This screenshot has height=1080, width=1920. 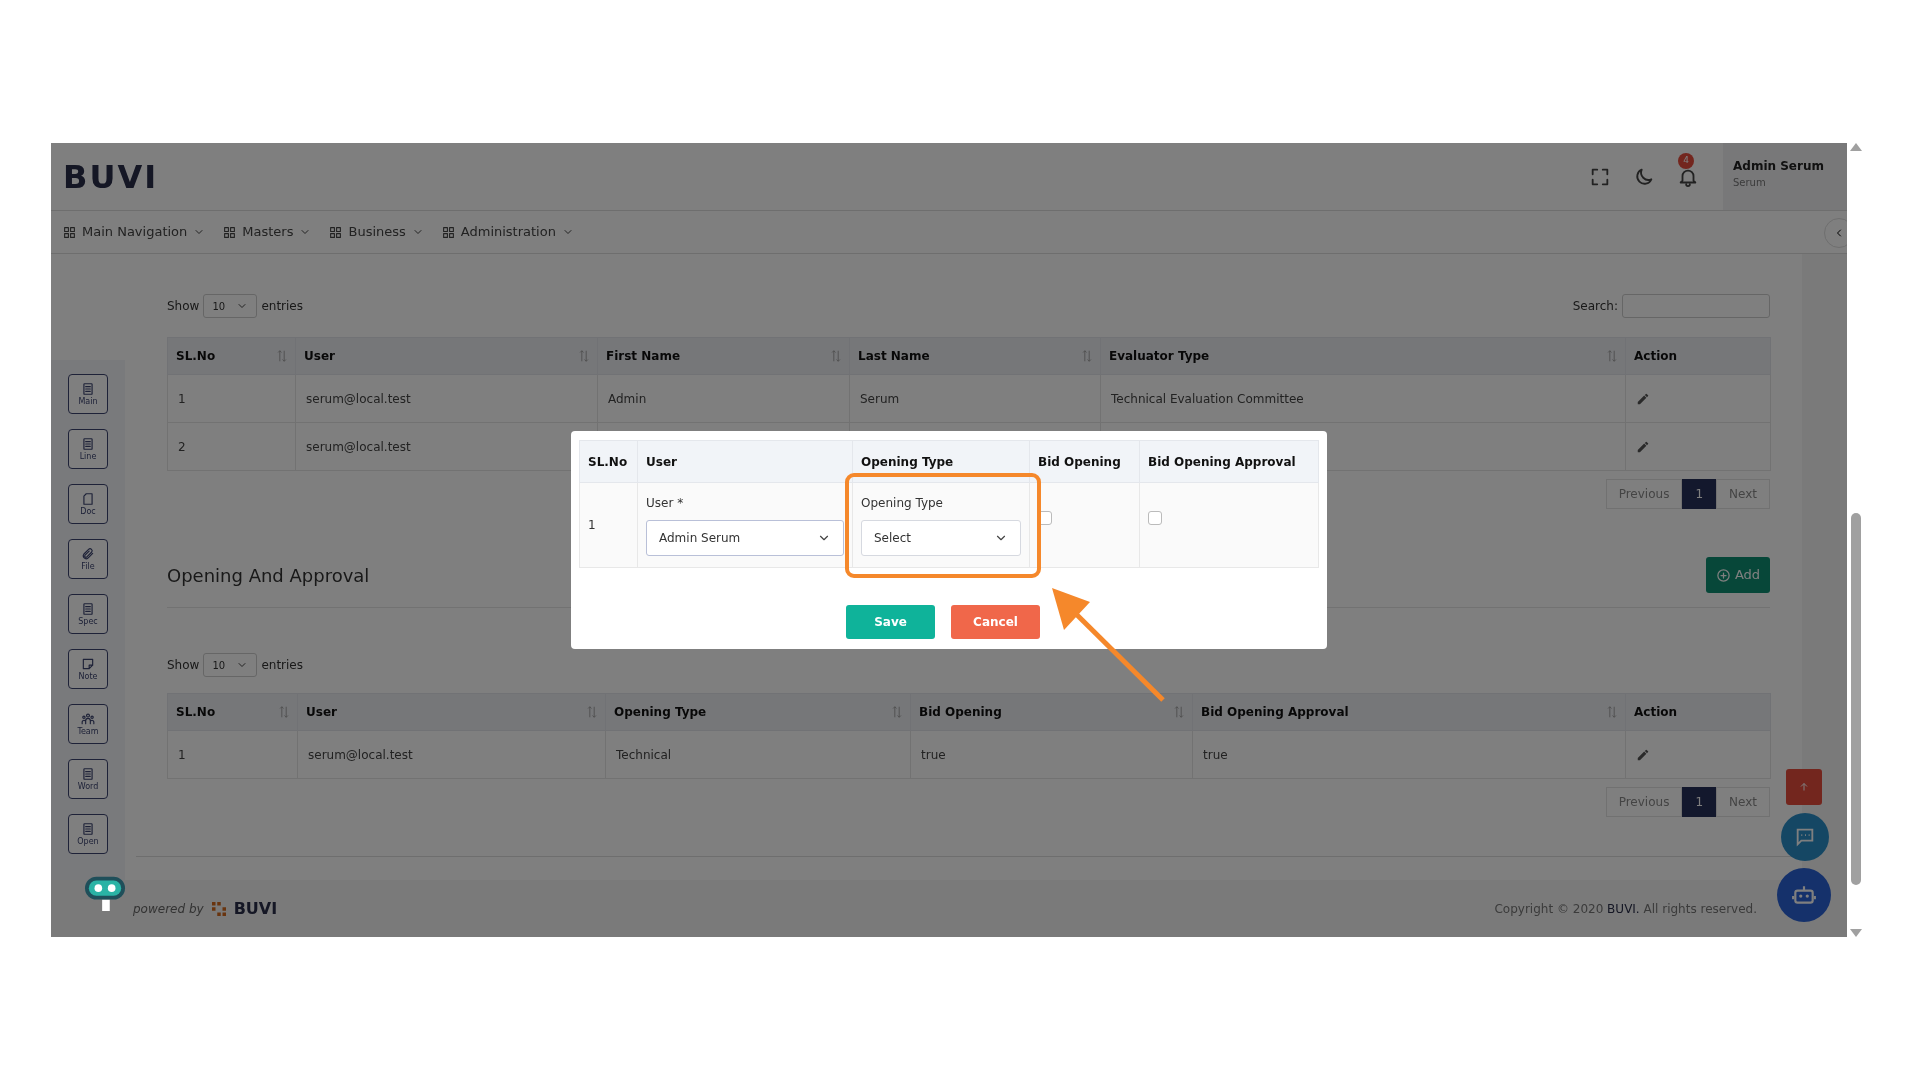 What do you see at coordinates (723, 356) in the screenshot?
I see `column-header: First Name` at bounding box center [723, 356].